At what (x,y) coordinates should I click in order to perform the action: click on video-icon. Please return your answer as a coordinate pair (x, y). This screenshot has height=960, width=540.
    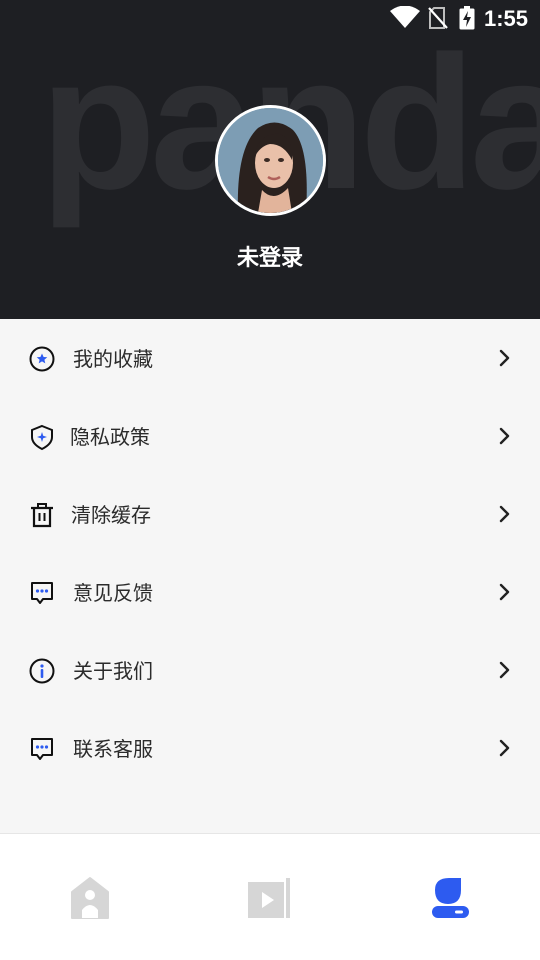
    Looking at the image, I should click on (269, 898).